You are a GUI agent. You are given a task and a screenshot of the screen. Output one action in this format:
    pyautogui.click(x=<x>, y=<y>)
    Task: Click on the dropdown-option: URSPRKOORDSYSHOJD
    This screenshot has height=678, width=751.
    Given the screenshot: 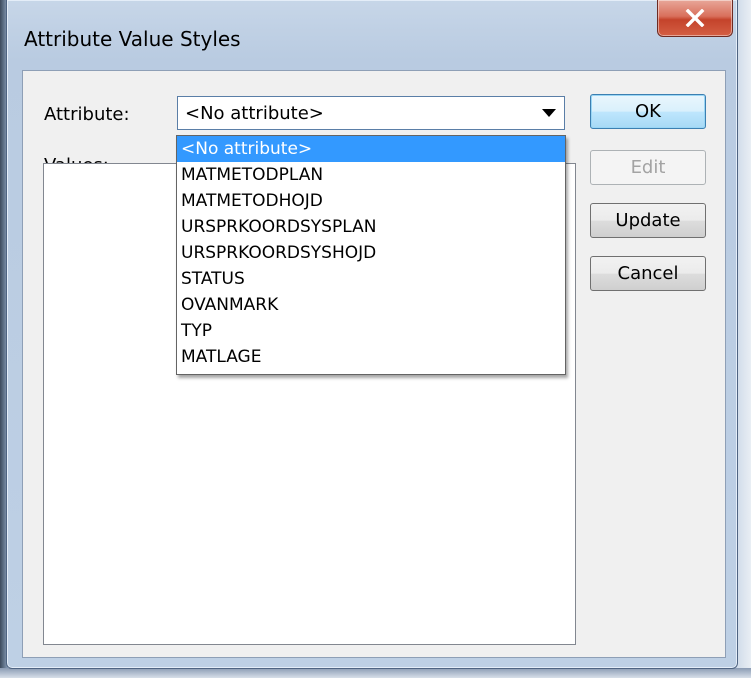 What is the action you would take?
    pyautogui.click(x=371, y=253)
    